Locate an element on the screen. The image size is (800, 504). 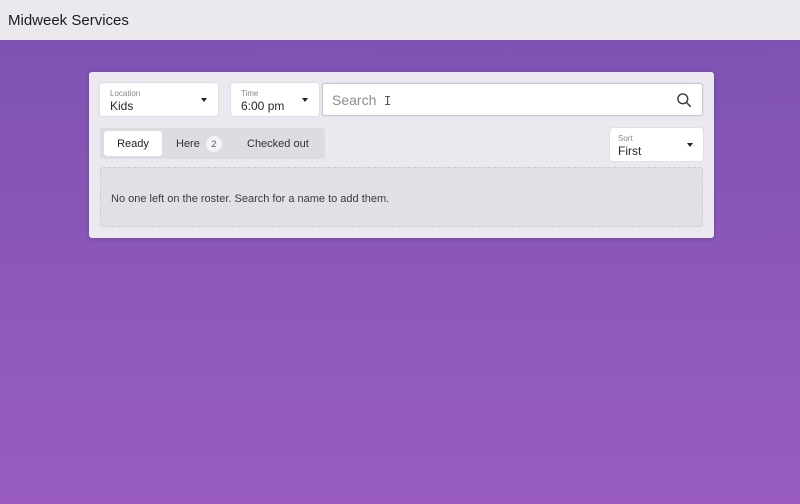
search-box: I is located at coordinates (512, 99).